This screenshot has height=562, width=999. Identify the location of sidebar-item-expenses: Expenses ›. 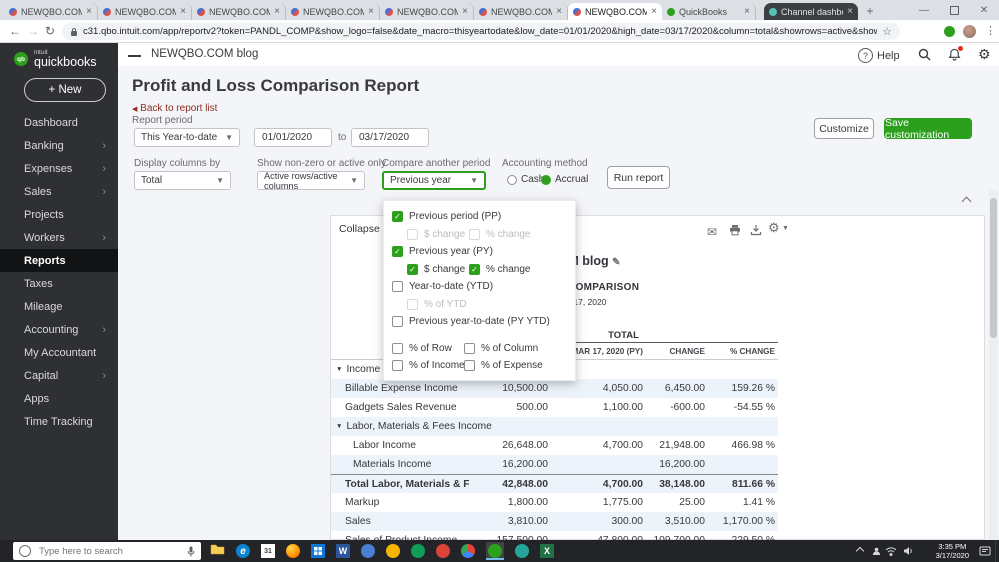
(59, 168).